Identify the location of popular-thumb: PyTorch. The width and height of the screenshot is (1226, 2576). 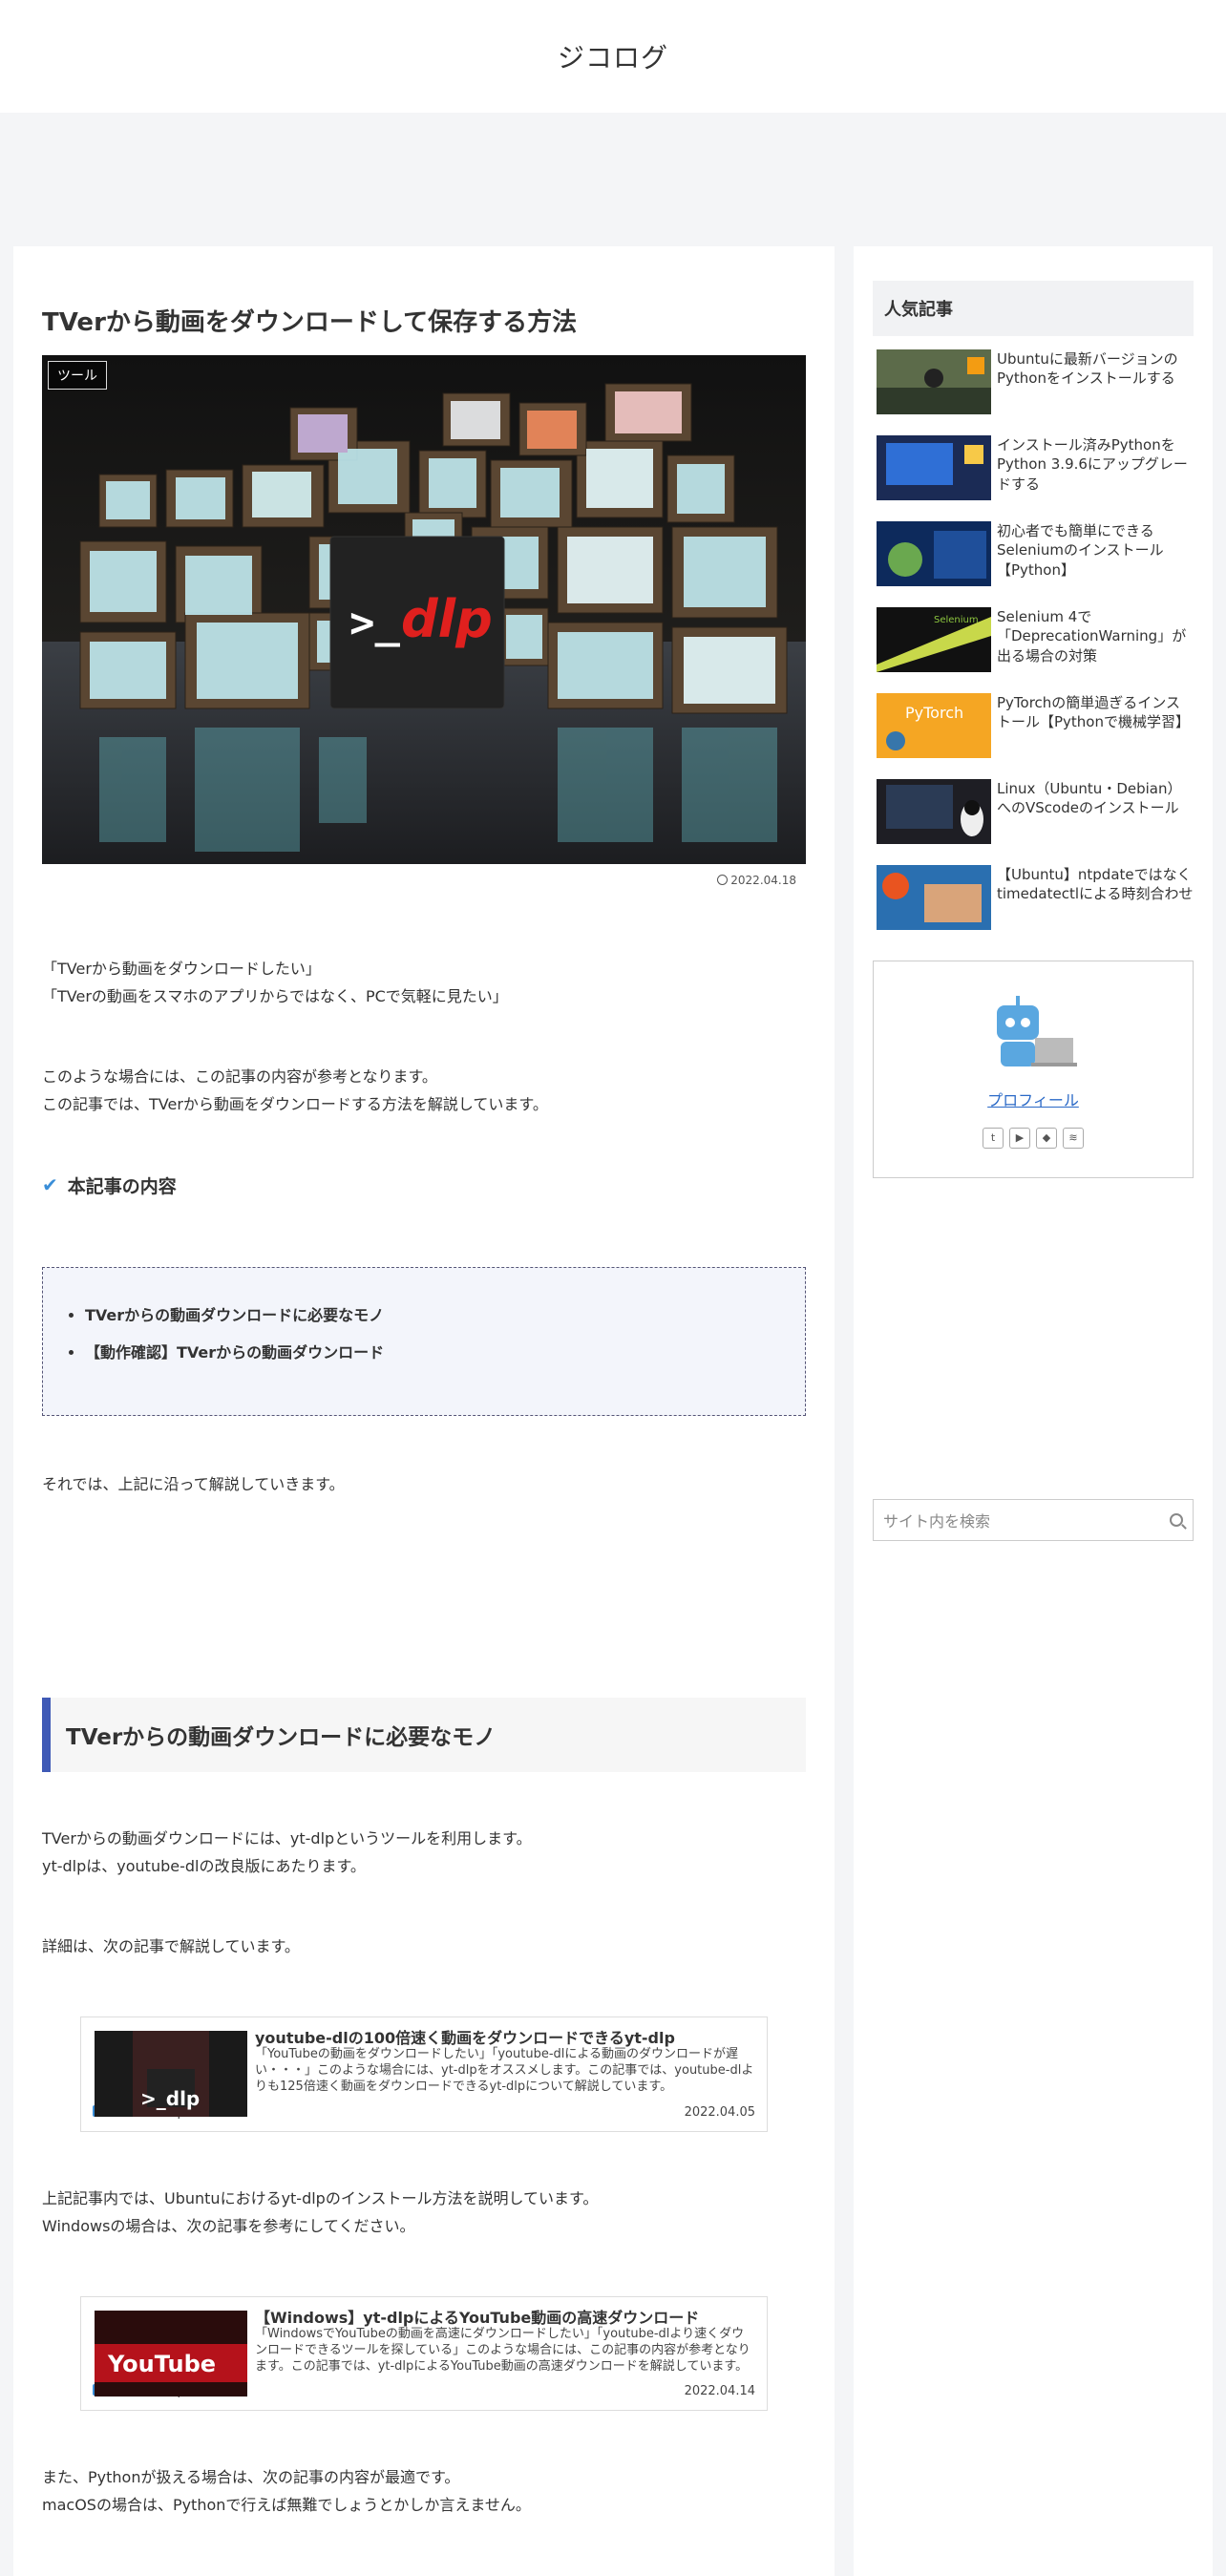
(934, 725).